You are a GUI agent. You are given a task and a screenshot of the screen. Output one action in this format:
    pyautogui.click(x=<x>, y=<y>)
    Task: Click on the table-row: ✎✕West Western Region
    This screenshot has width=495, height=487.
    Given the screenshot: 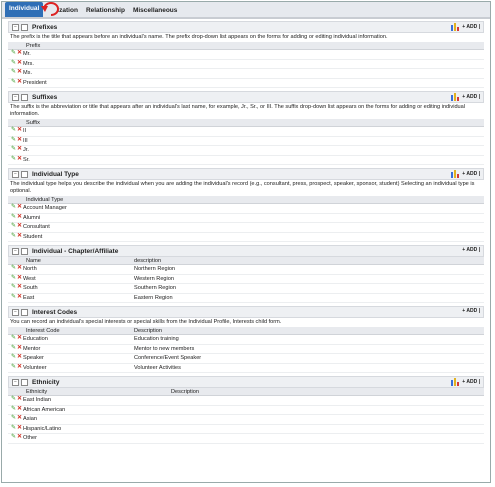 What is the action you would take?
    pyautogui.click(x=246, y=279)
    